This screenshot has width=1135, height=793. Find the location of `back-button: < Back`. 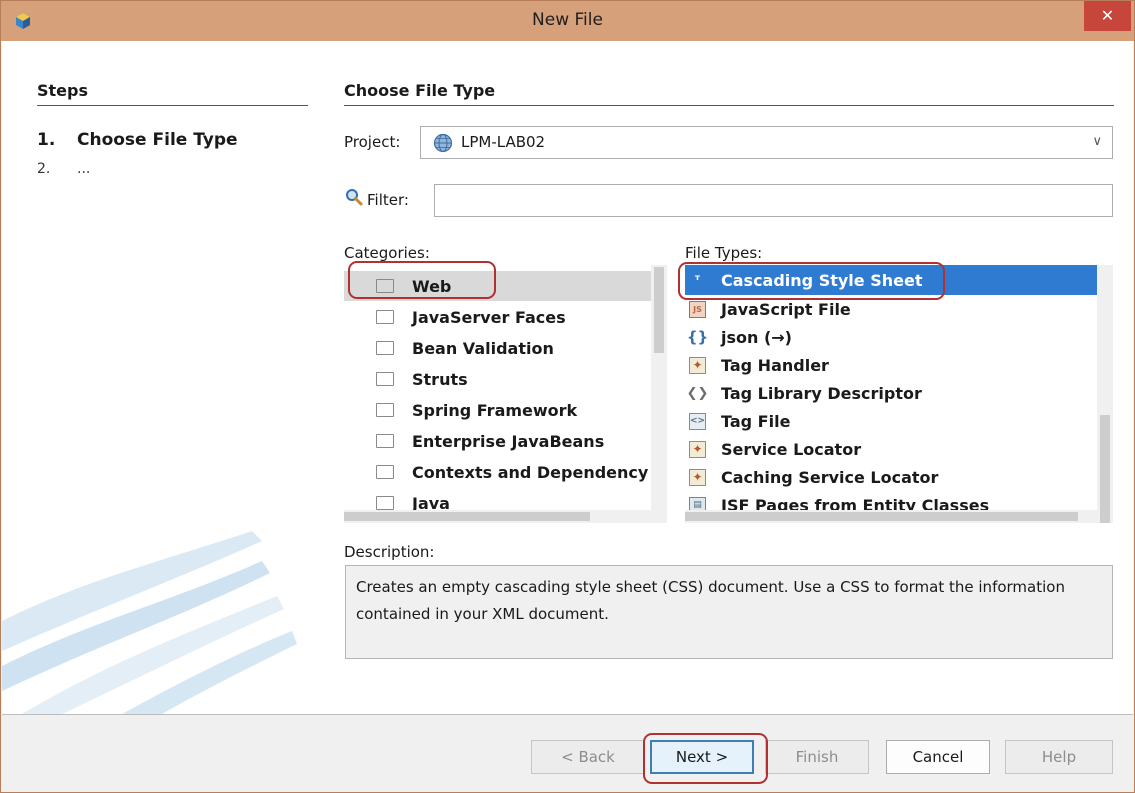

back-button: < Back is located at coordinates (588, 757).